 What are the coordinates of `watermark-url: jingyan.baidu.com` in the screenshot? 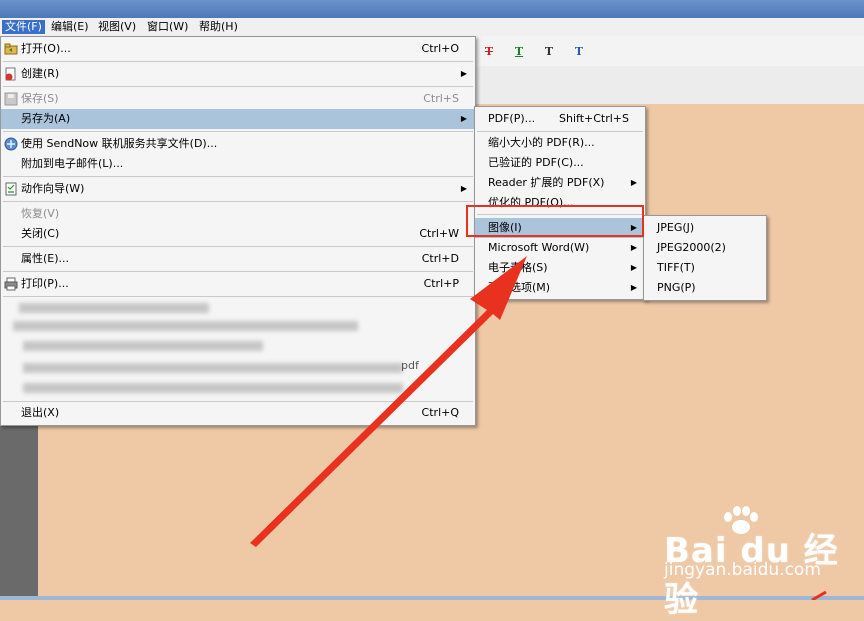 It's located at (742, 570).